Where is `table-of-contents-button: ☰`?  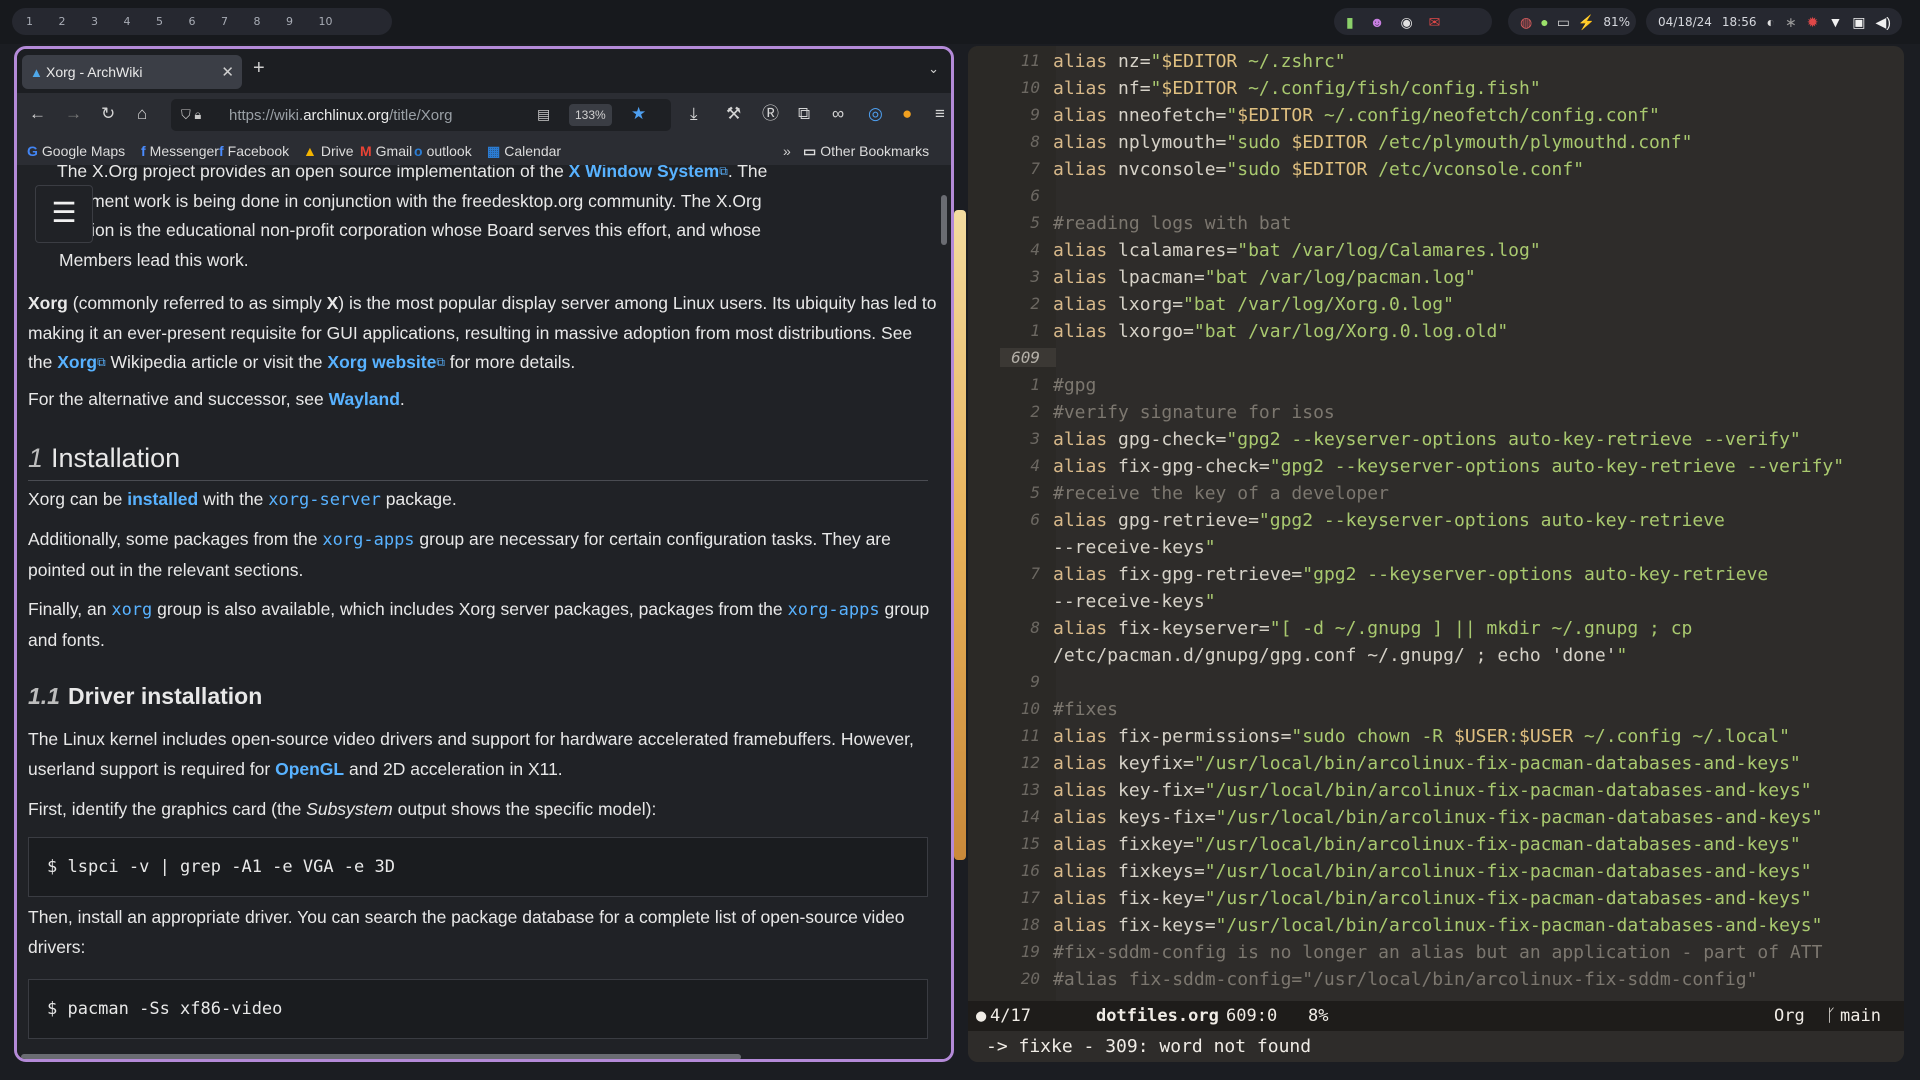 table-of-contents-button: ☰ is located at coordinates (64, 214).